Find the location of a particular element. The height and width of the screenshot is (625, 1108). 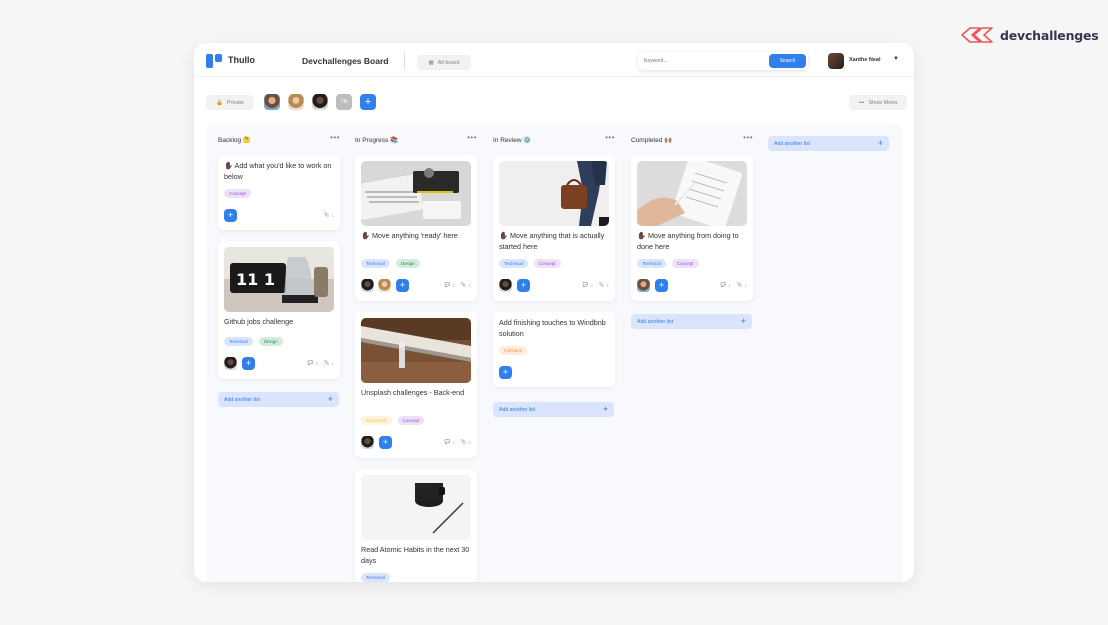

show-menu-label: Show Menu is located at coordinates (883, 102).